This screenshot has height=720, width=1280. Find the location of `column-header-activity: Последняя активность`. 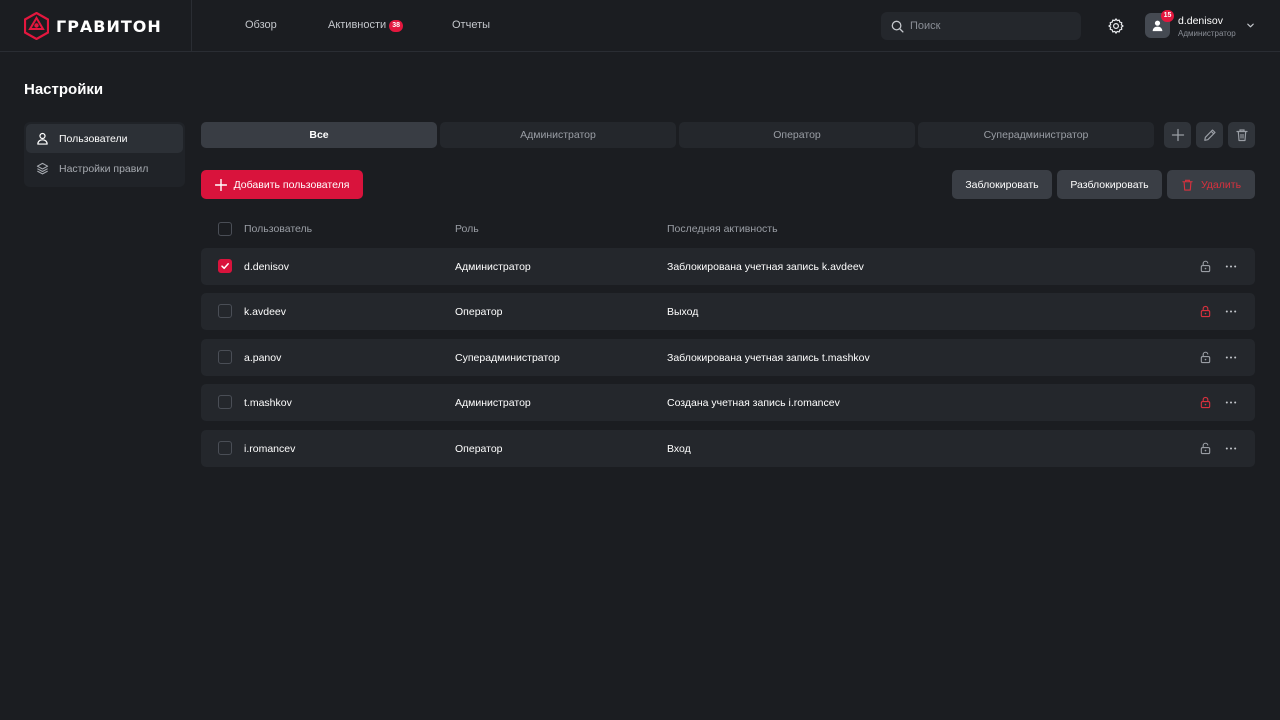

column-header-activity: Последняя активность is located at coordinates (722, 229).